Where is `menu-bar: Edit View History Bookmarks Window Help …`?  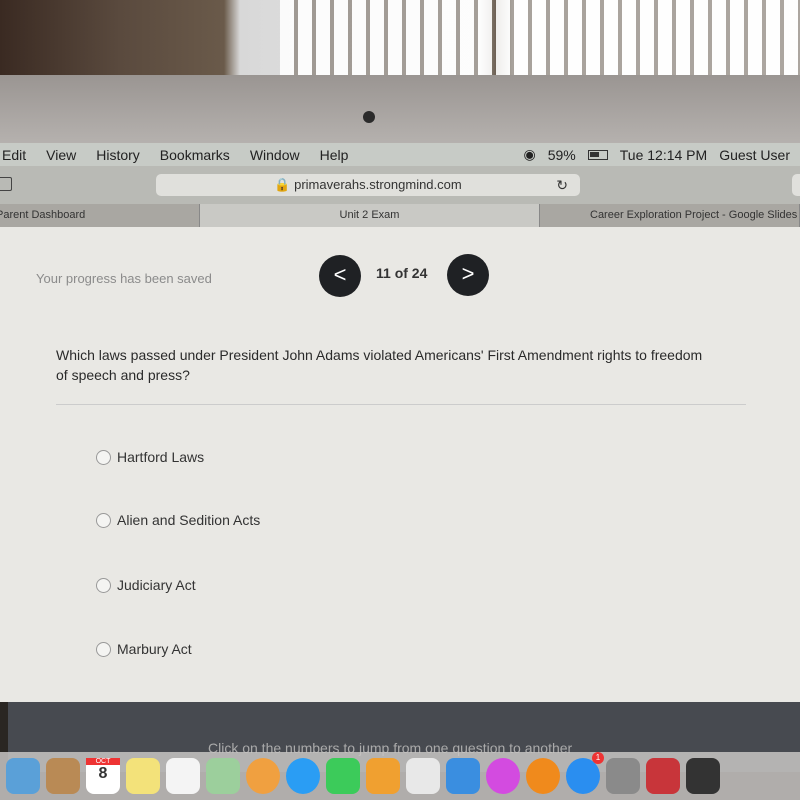
menu-bar: Edit View History Bookmarks Window Help … is located at coordinates (400, 154).